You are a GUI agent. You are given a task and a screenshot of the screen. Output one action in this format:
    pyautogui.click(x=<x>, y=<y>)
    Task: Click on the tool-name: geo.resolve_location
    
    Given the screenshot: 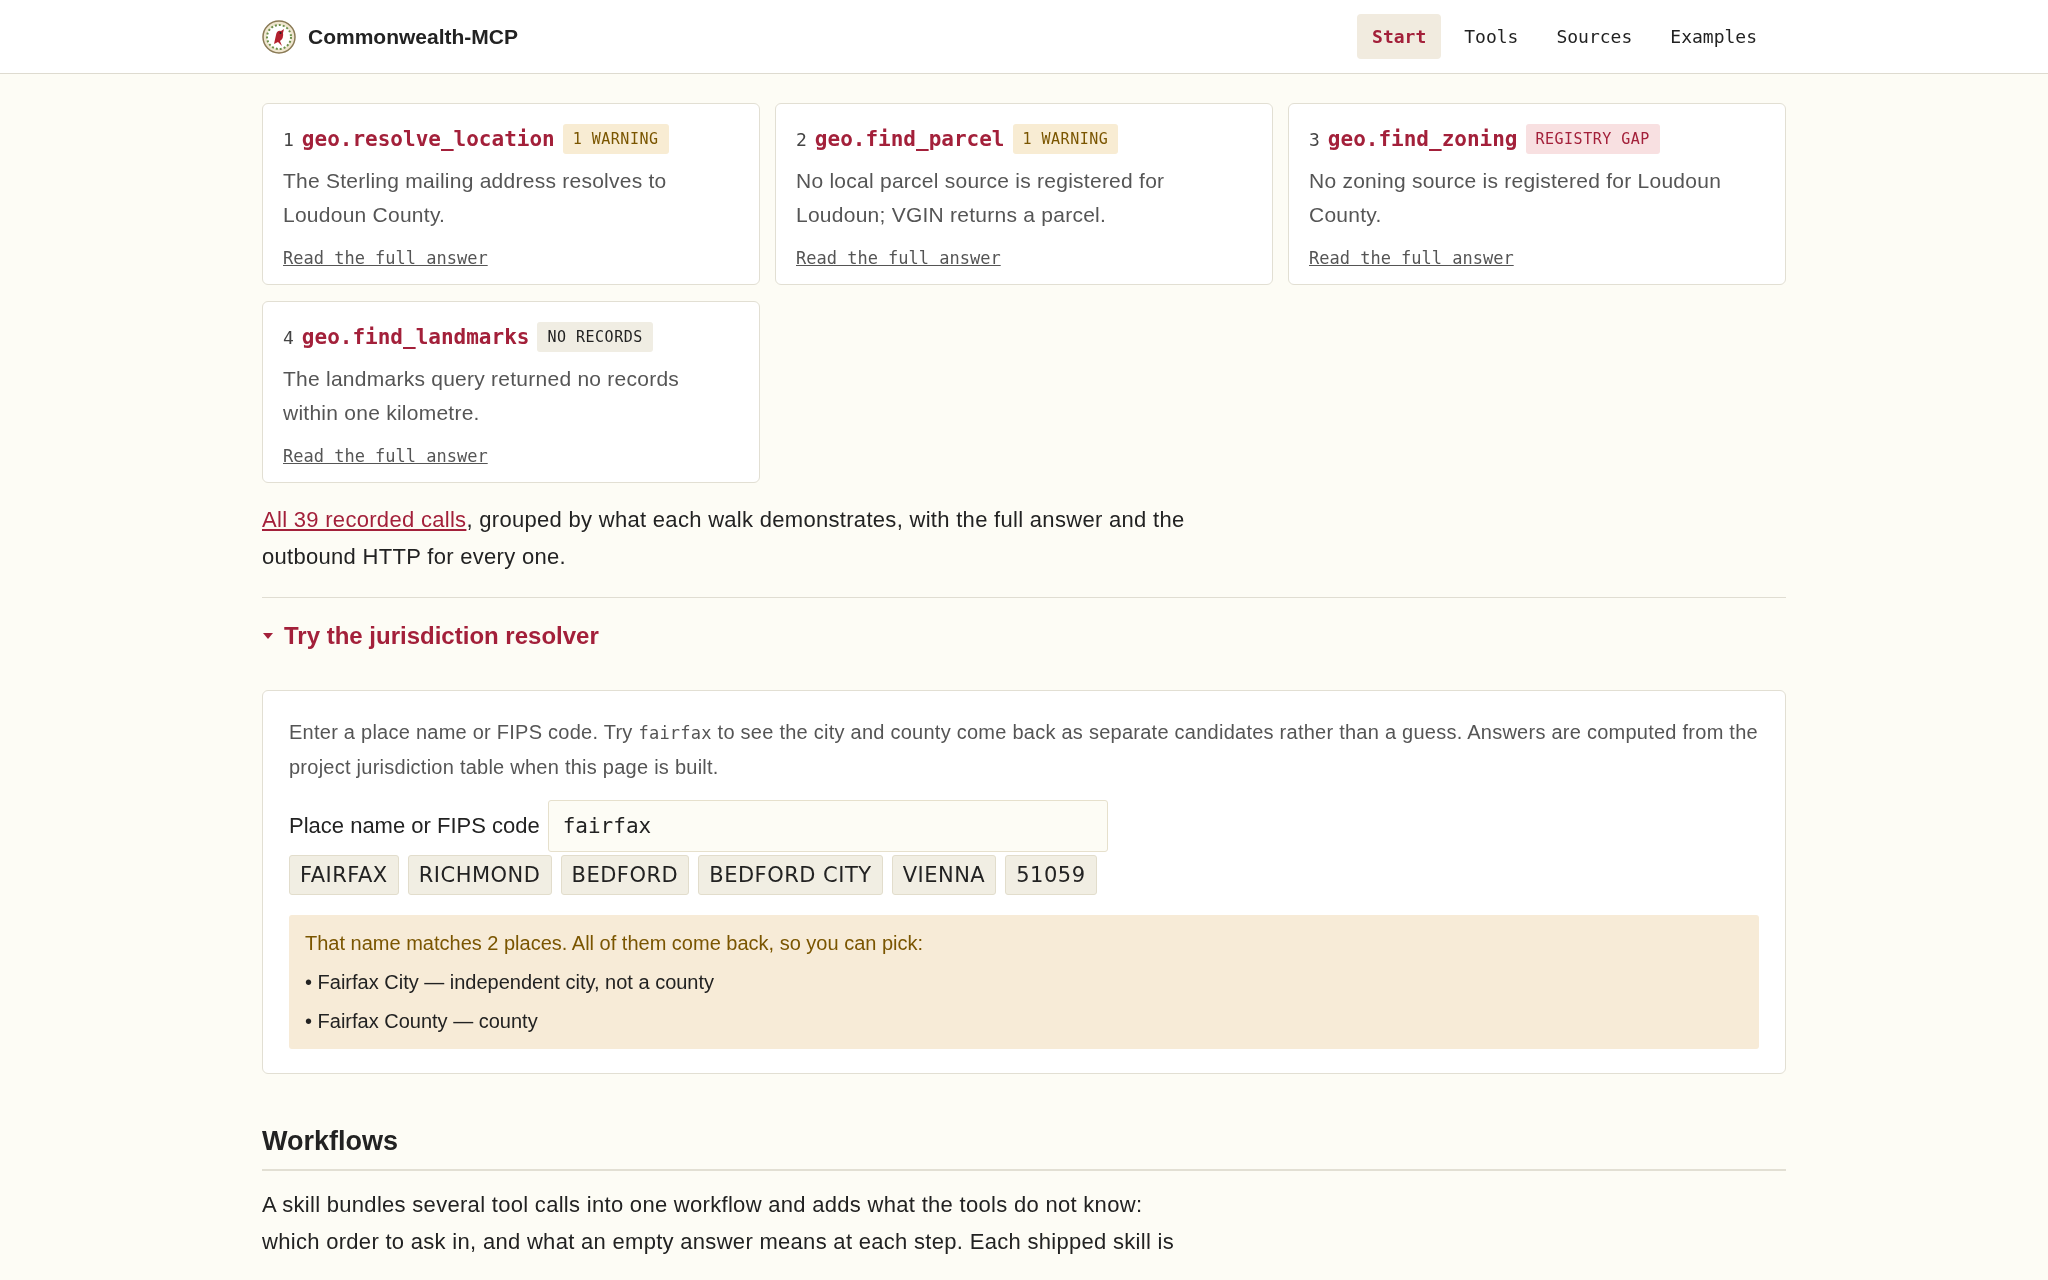 What is the action you would take?
    pyautogui.click(x=428, y=139)
    